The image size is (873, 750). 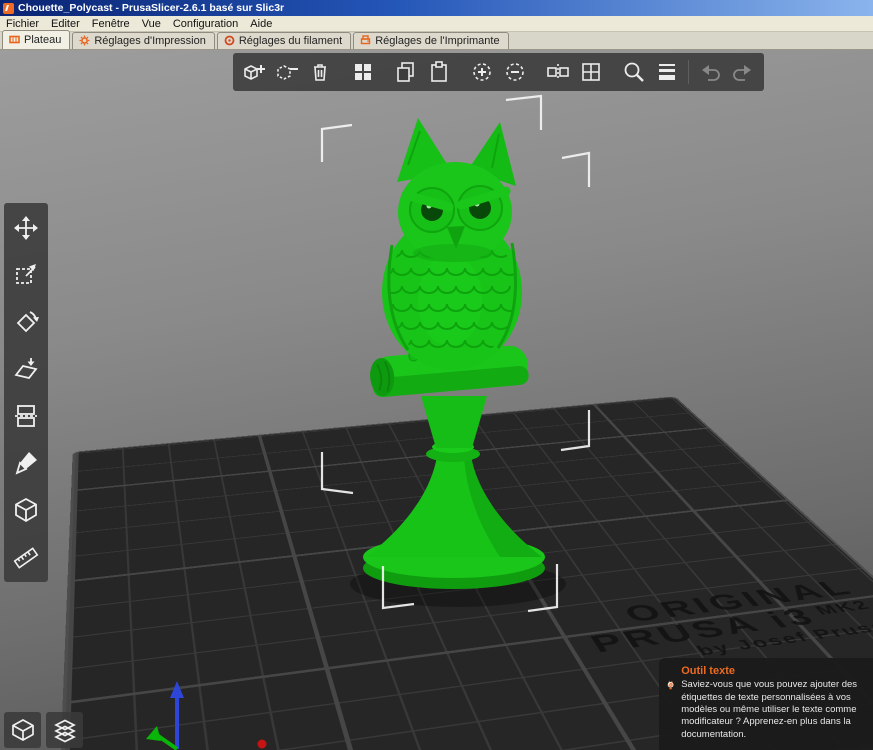 What do you see at coordinates (84, 40) in the screenshot?
I see `print-settings-gear-icon` at bounding box center [84, 40].